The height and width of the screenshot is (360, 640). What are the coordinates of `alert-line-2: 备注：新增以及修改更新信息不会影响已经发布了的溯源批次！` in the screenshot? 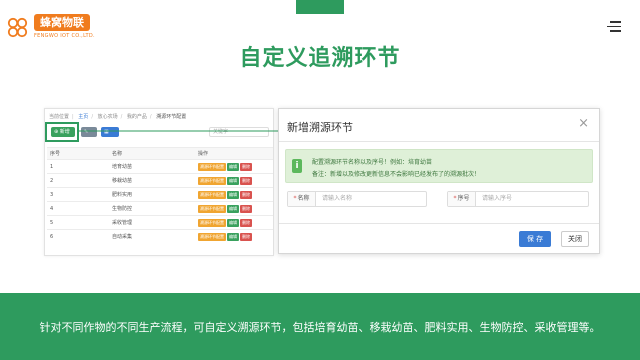 It's located at (396, 174).